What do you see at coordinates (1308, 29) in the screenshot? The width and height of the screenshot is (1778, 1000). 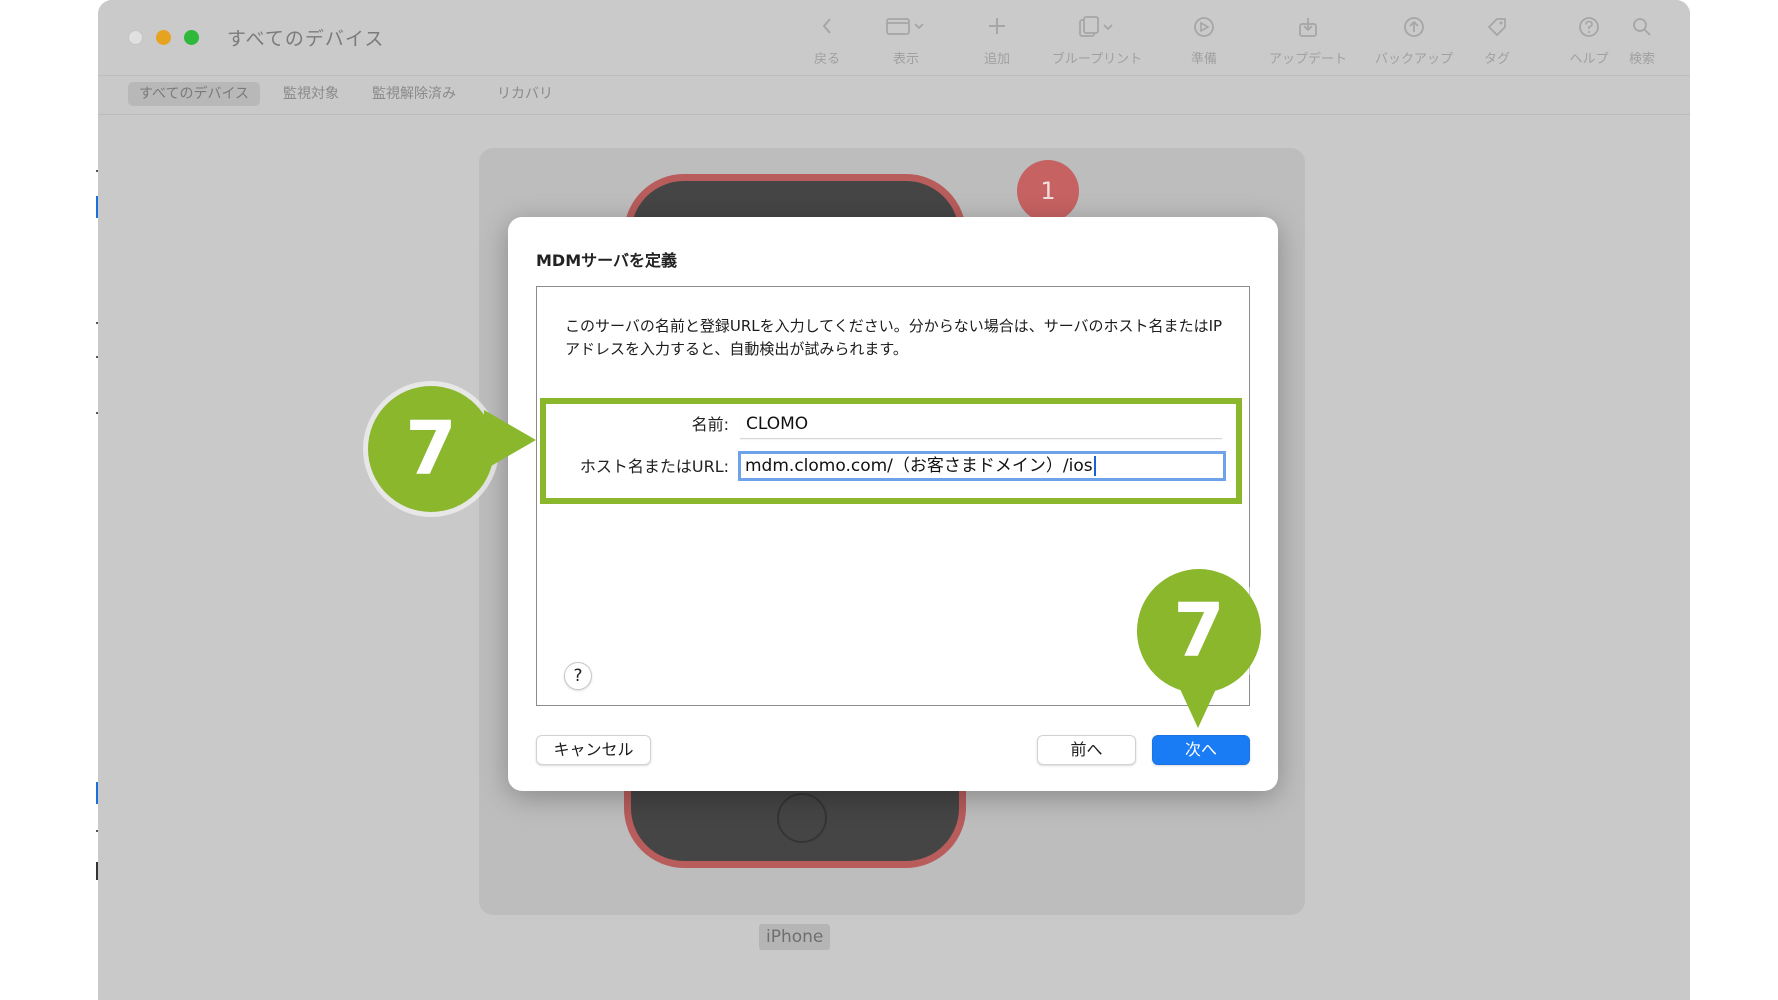 I see `download-tray-icon` at bounding box center [1308, 29].